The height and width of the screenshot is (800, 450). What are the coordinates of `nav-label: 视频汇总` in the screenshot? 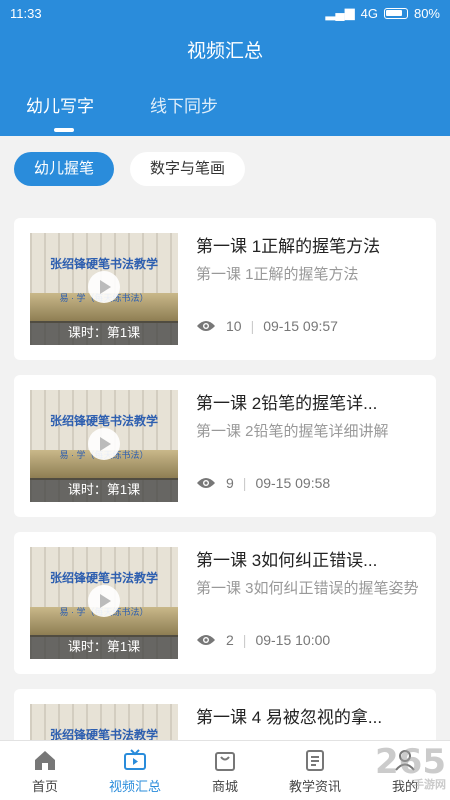 It's located at (134, 786).